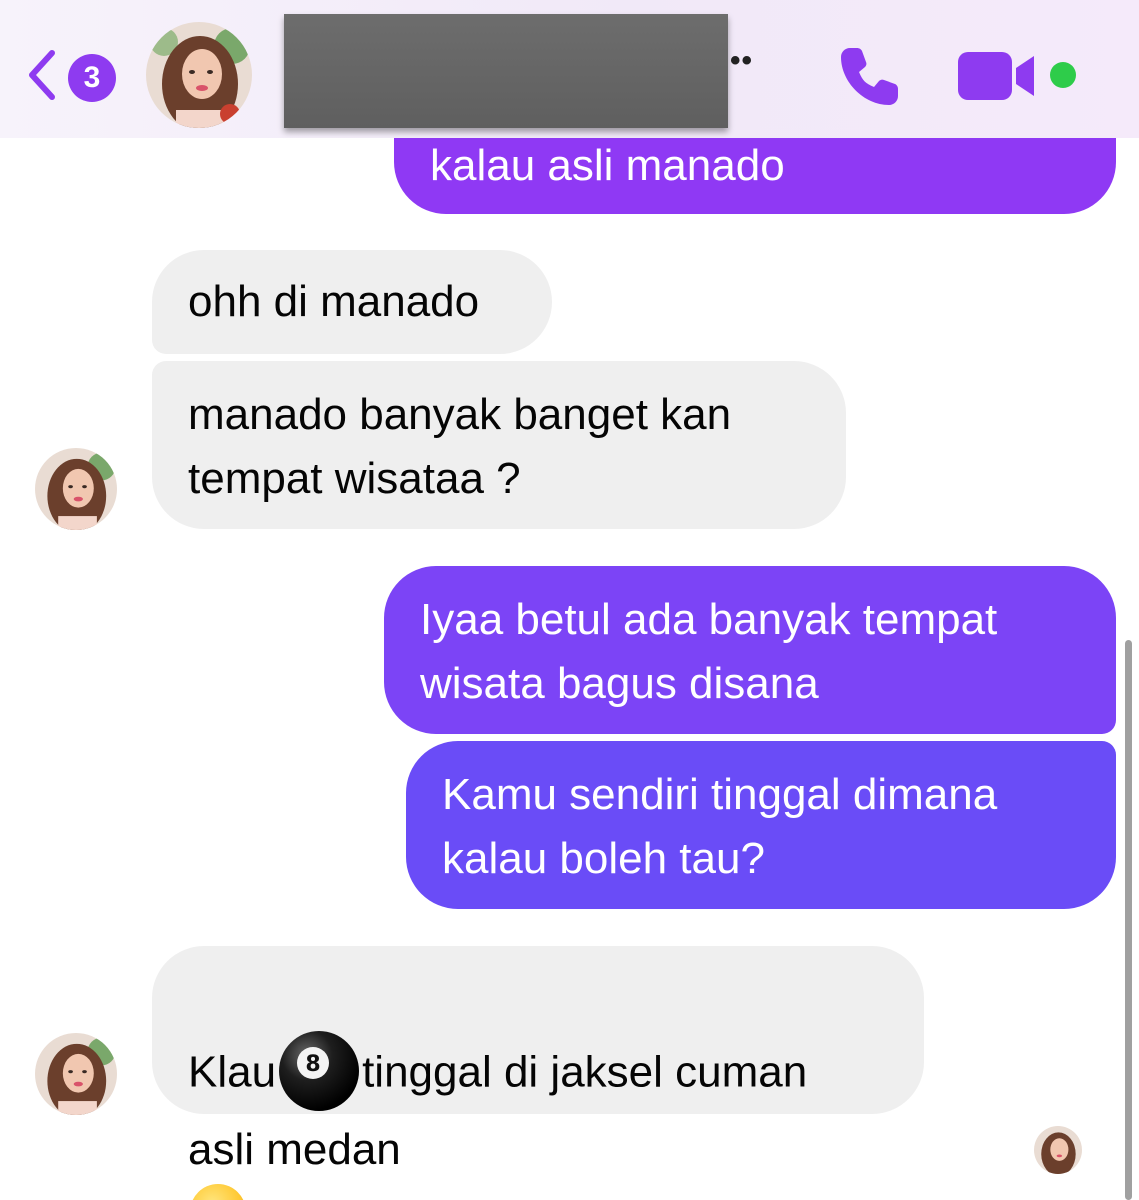 The width and height of the screenshot is (1139, 1200). I want to click on back-button: 3, so click(72, 75).